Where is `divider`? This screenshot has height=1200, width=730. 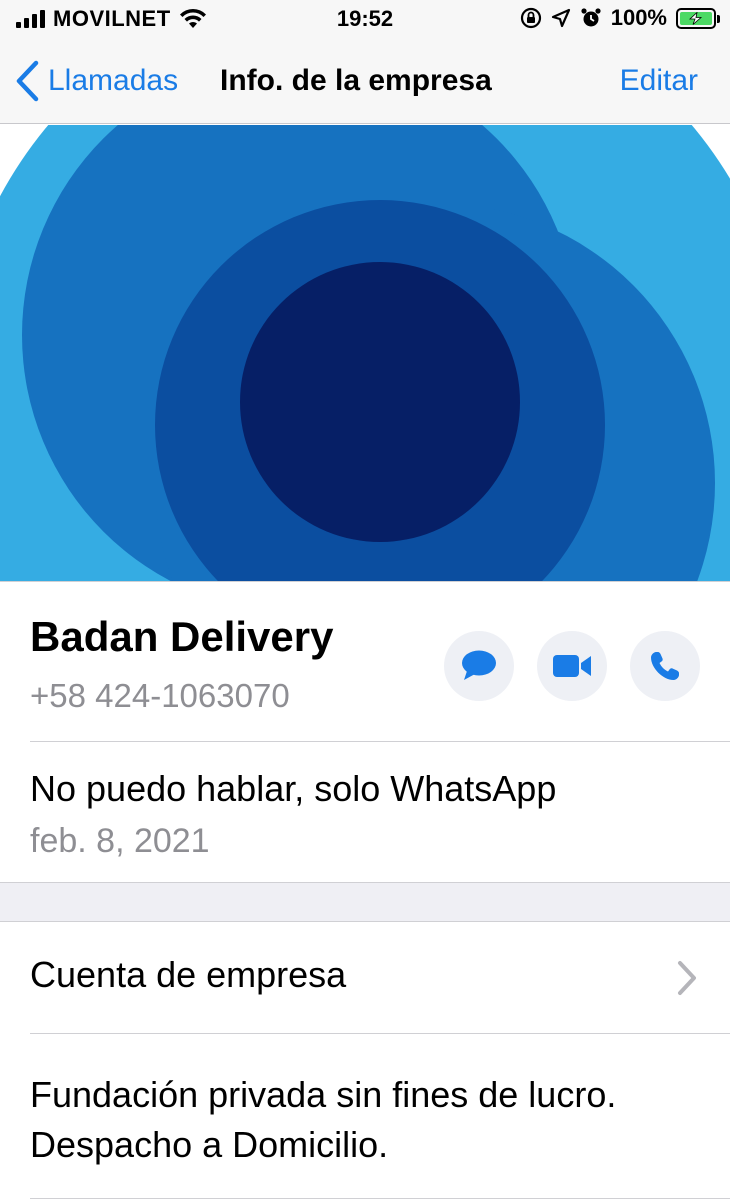 divider is located at coordinates (380, 1198).